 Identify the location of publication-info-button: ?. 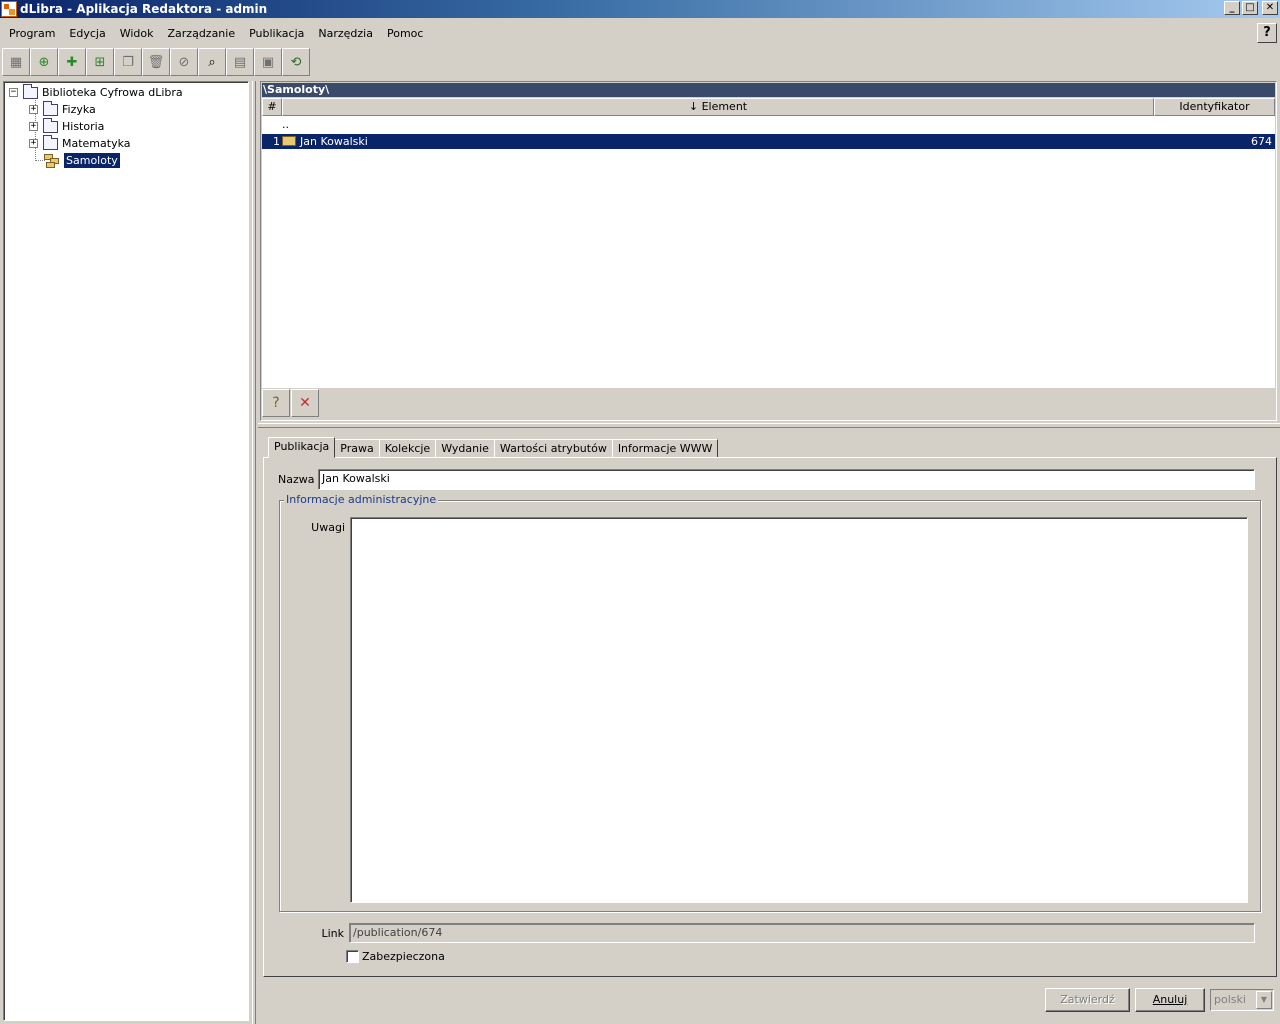
(276, 403).